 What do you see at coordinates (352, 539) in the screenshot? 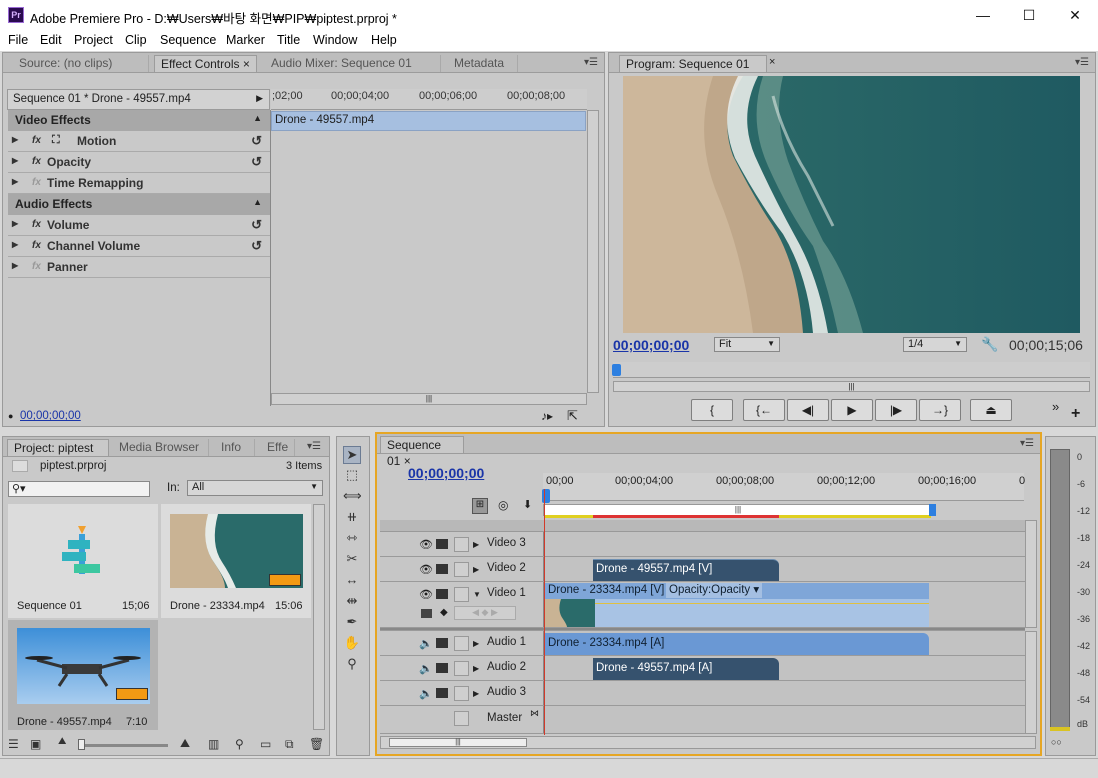
I see `rate-stretch-tool-icon: ⇿` at bounding box center [352, 539].